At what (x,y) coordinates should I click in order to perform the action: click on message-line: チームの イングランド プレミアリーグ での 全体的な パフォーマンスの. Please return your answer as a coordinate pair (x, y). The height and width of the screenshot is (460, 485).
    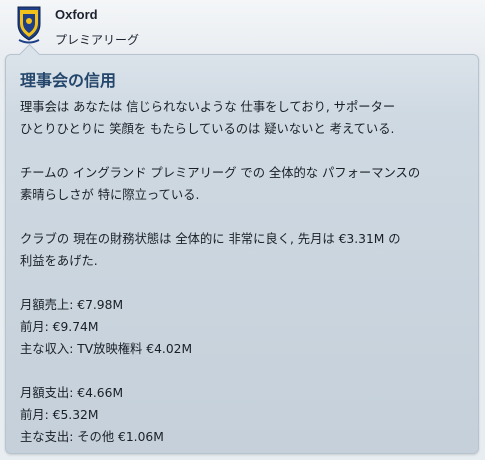
    Looking at the image, I should click on (220, 173).